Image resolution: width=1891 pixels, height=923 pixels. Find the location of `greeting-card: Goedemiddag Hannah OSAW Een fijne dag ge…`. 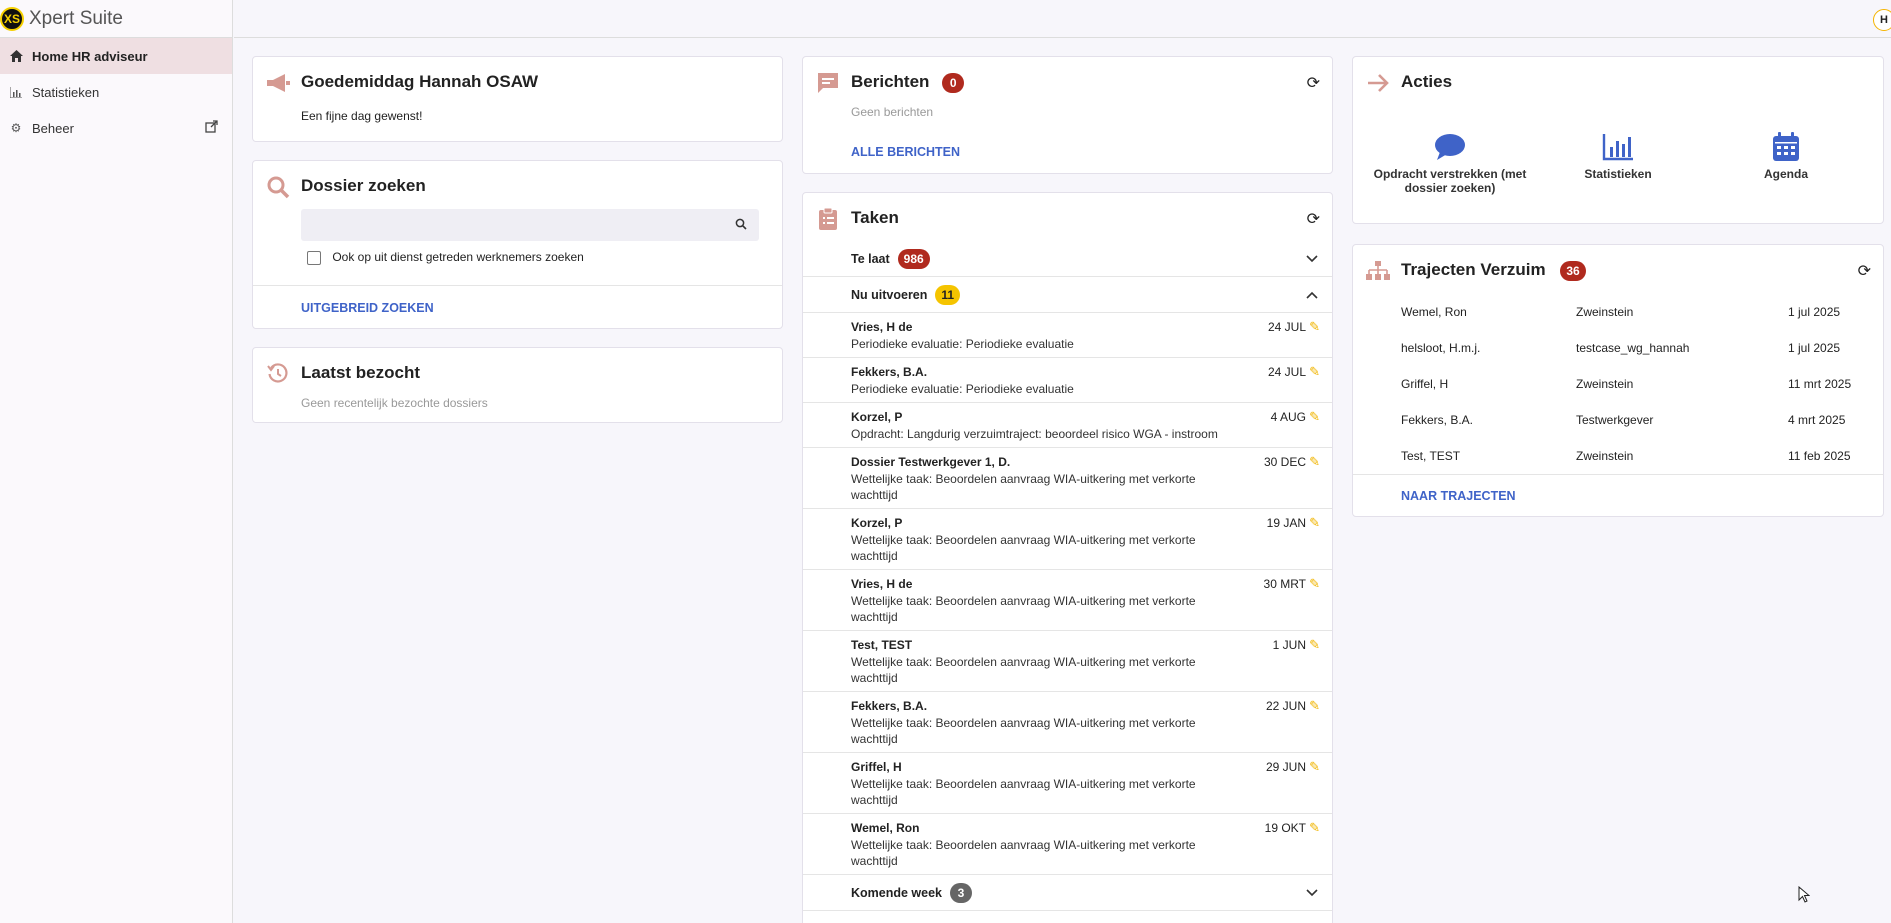

greeting-card: Goedemiddag Hannah OSAW Een fijne dag ge… is located at coordinates (517, 99).